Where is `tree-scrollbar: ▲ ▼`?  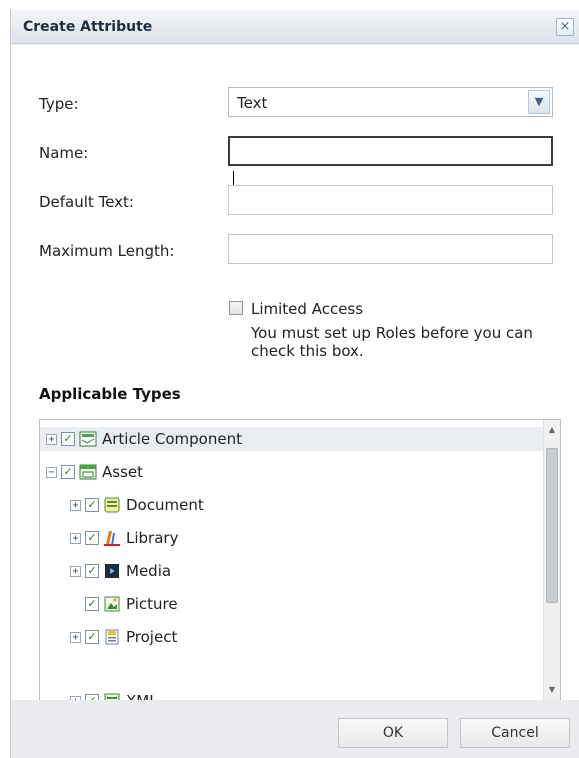 tree-scrollbar: ▲ ▼ is located at coordinates (551, 560).